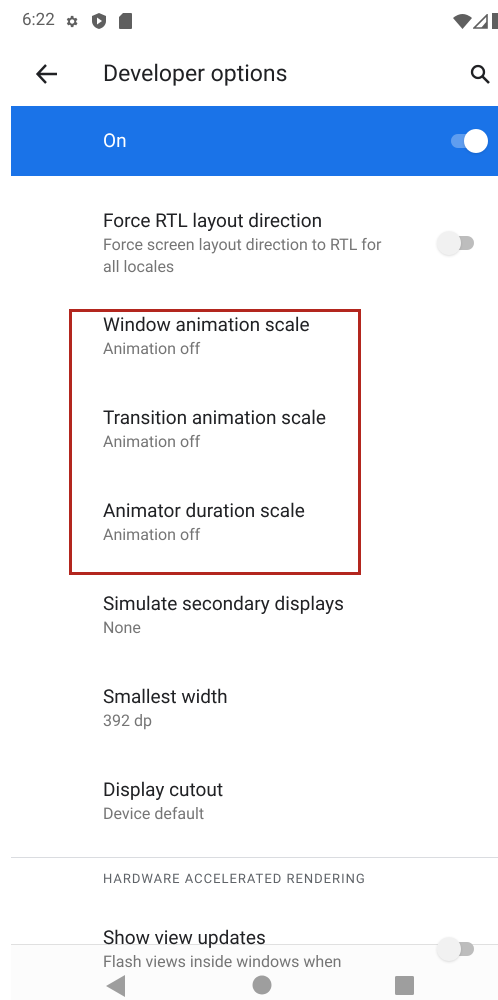 This screenshot has width=498, height=1000. I want to click on wifi-icon, so click(462, 21).